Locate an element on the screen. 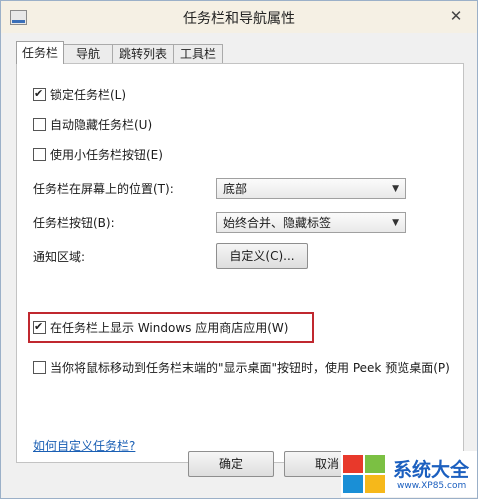 Image resolution: width=478 pixels, height=499 pixels. peek-checkbox is located at coordinates (39, 367).